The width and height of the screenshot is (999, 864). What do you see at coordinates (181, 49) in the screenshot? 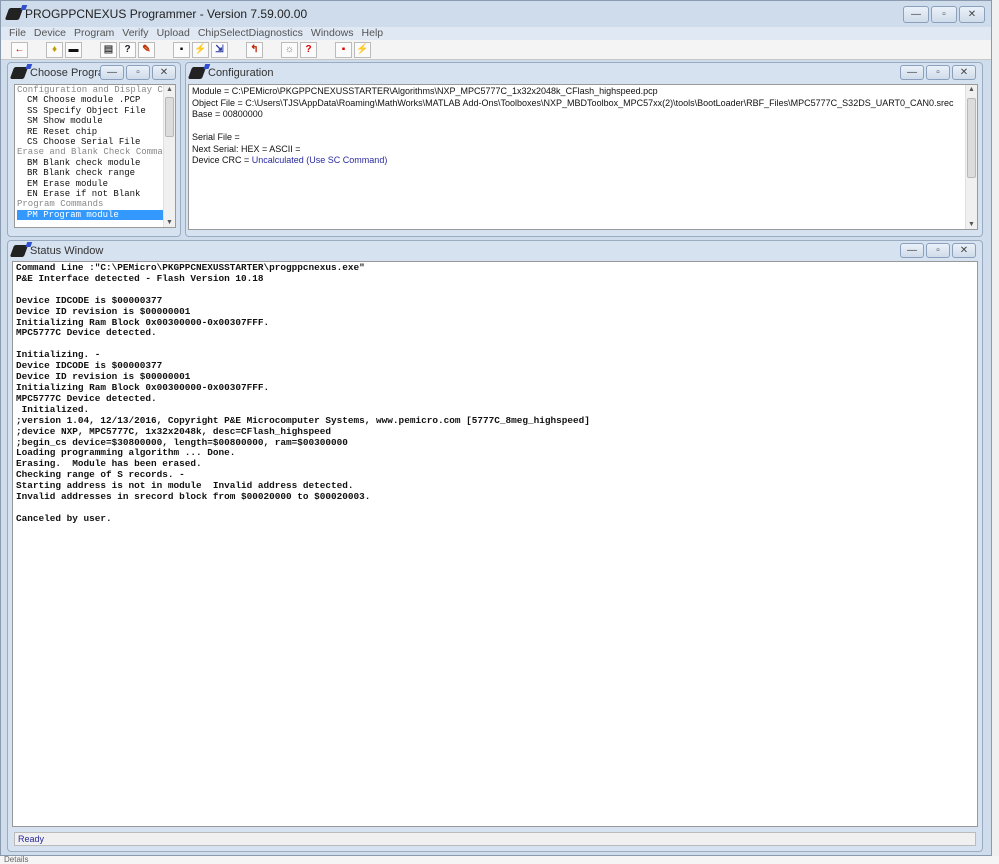
I see `save-icon: ▪` at bounding box center [181, 49].